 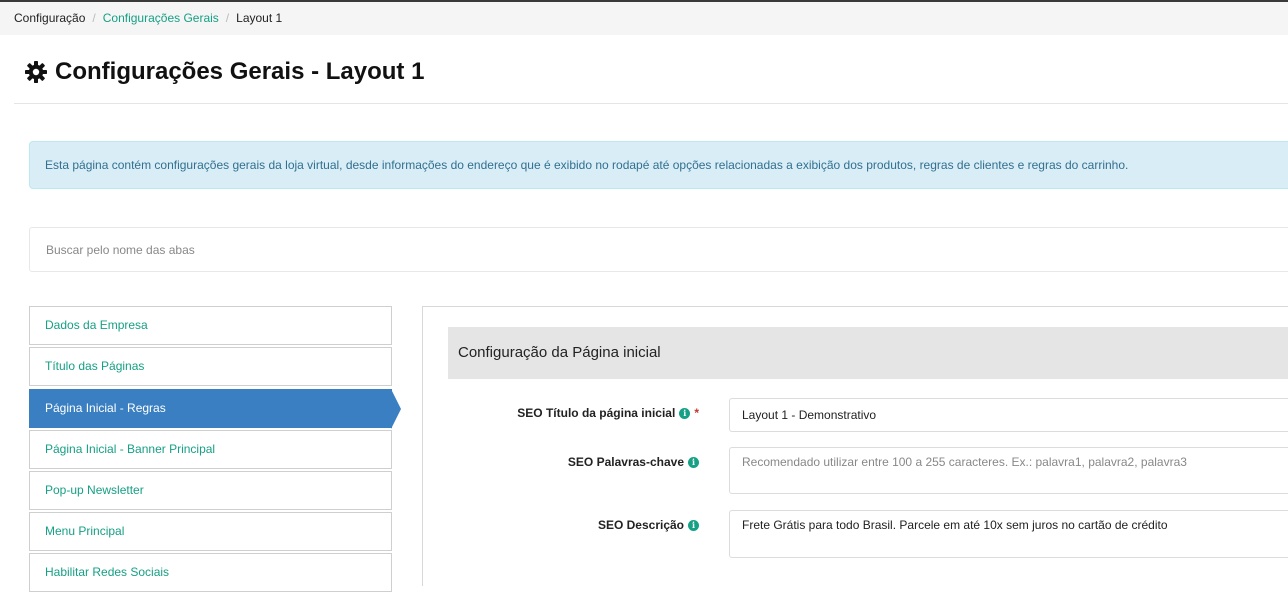 What do you see at coordinates (210, 490) in the screenshot?
I see `sidebar-item-popup-newsletter: Pop-up Newsletter` at bounding box center [210, 490].